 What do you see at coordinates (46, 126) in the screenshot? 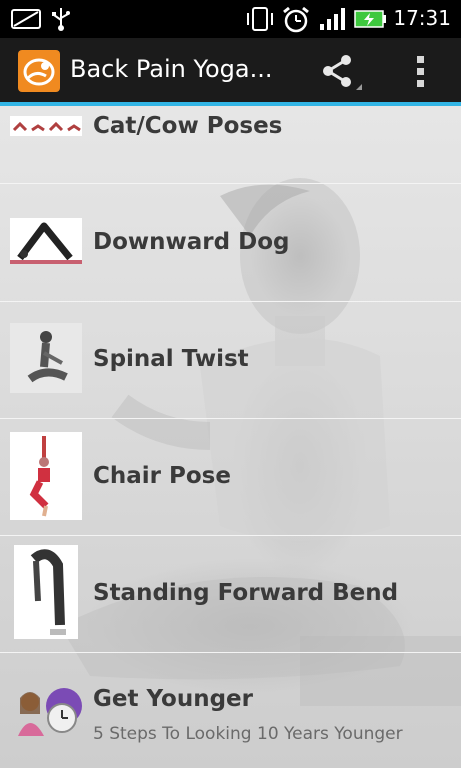
I see `cat-cow-thumbnail` at bounding box center [46, 126].